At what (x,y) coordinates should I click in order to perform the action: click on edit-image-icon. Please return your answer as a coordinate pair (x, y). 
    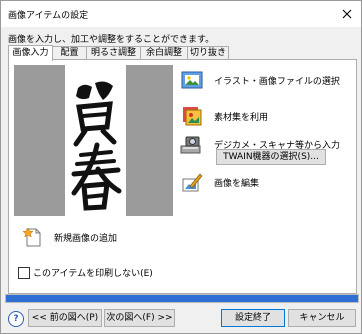
    Looking at the image, I should click on (192, 182).